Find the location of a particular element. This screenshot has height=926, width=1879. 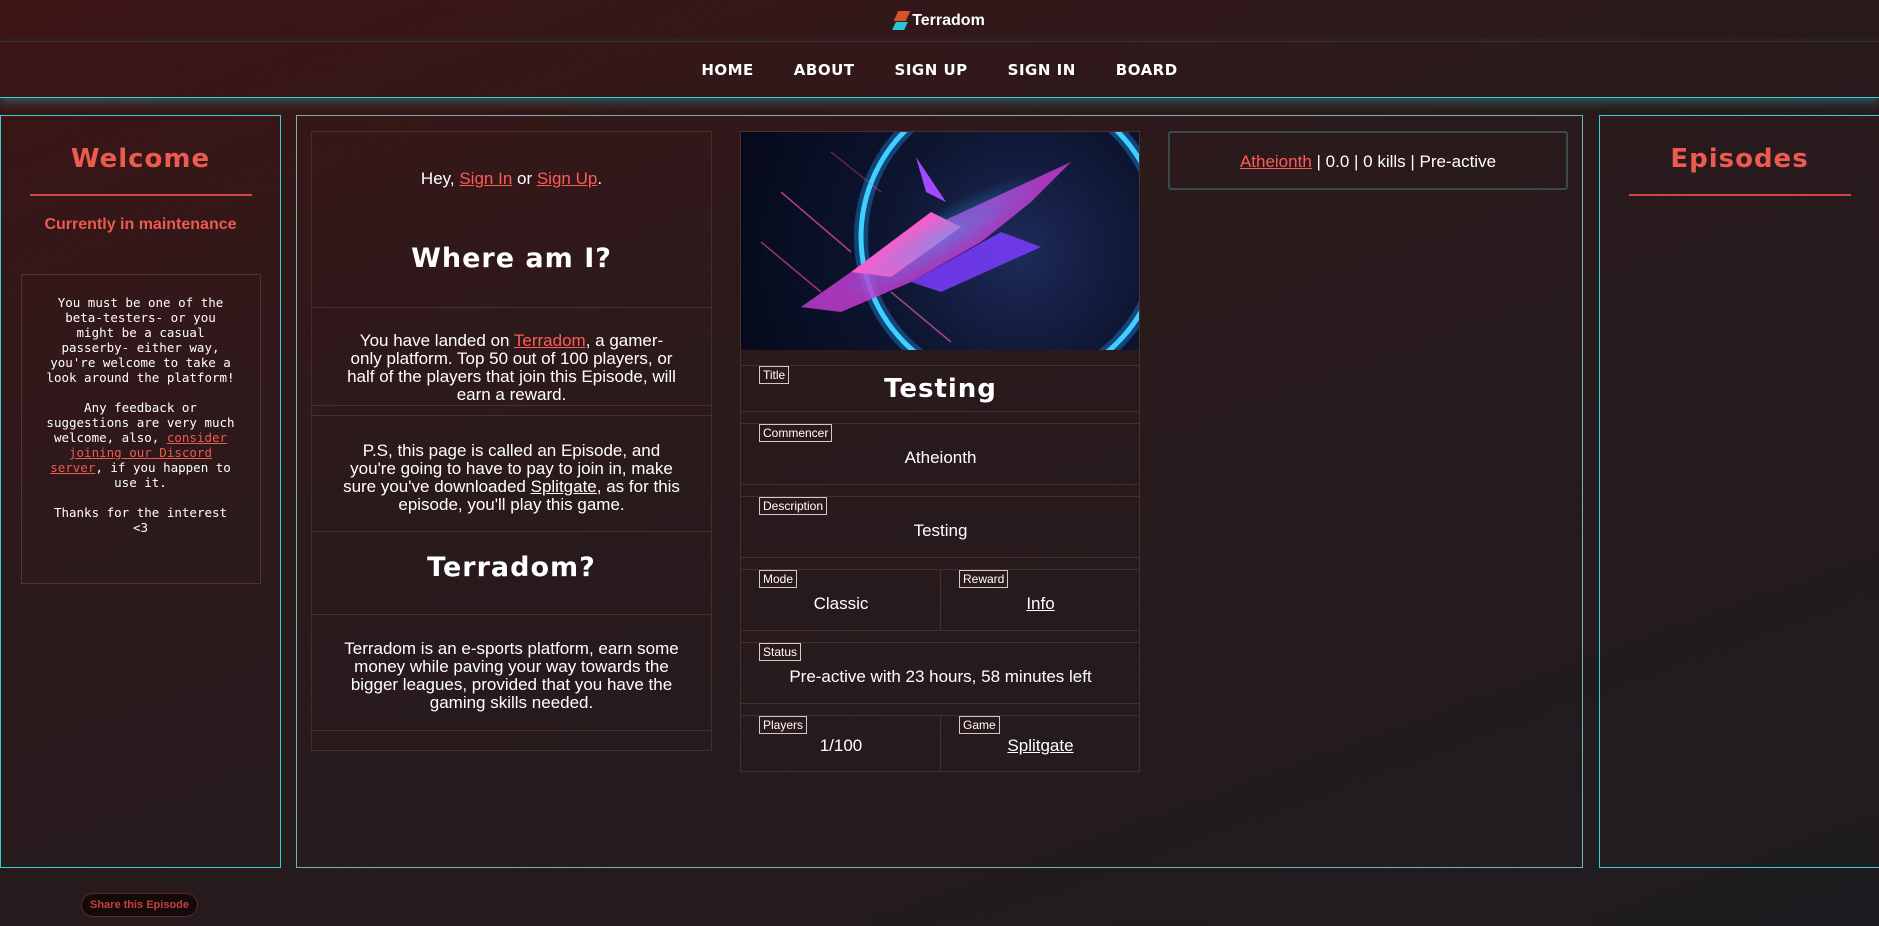

terradom-logo-icon is located at coordinates (901, 21).